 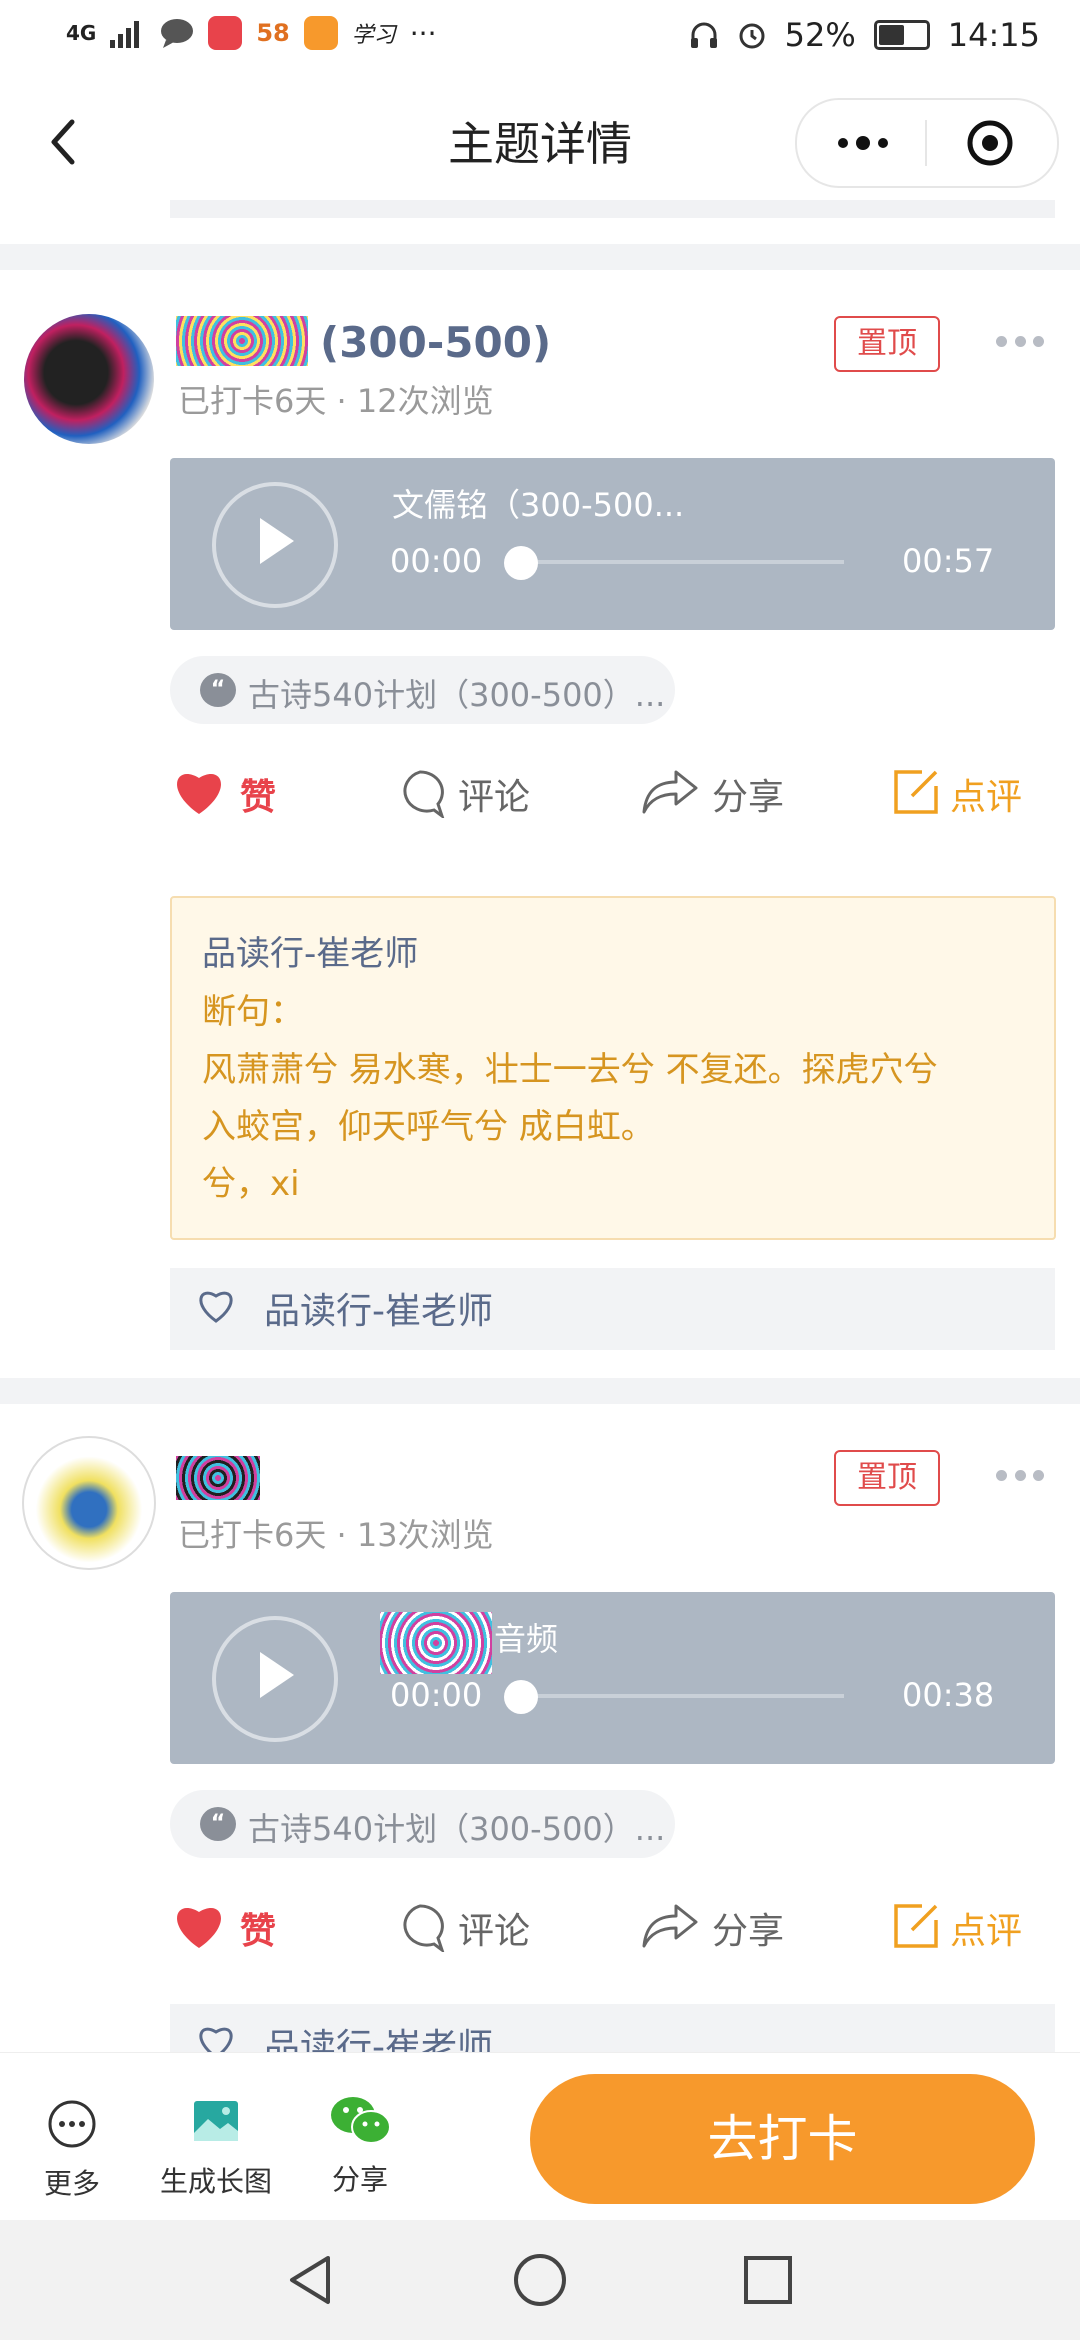 What do you see at coordinates (320, 33) in the screenshot?
I see `video-app-icon` at bounding box center [320, 33].